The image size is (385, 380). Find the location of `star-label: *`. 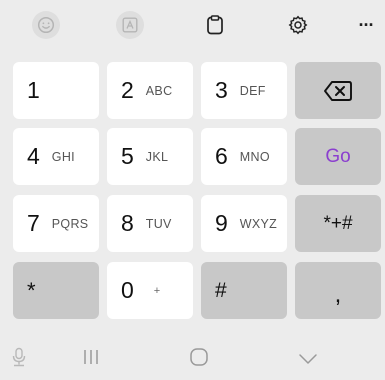

star-label: * is located at coordinates (31, 290).